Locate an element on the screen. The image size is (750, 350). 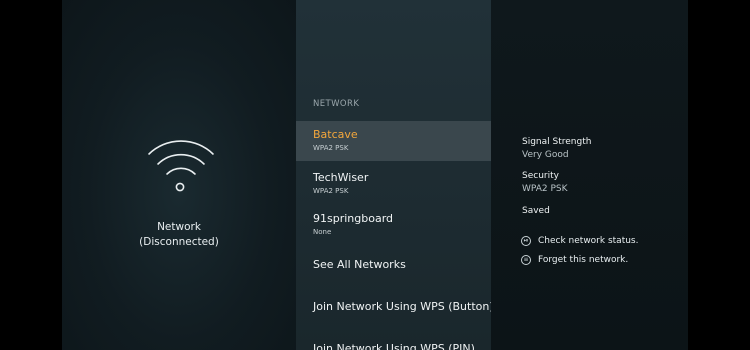
item-label: See All Networks is located at coordinates (359, 264).